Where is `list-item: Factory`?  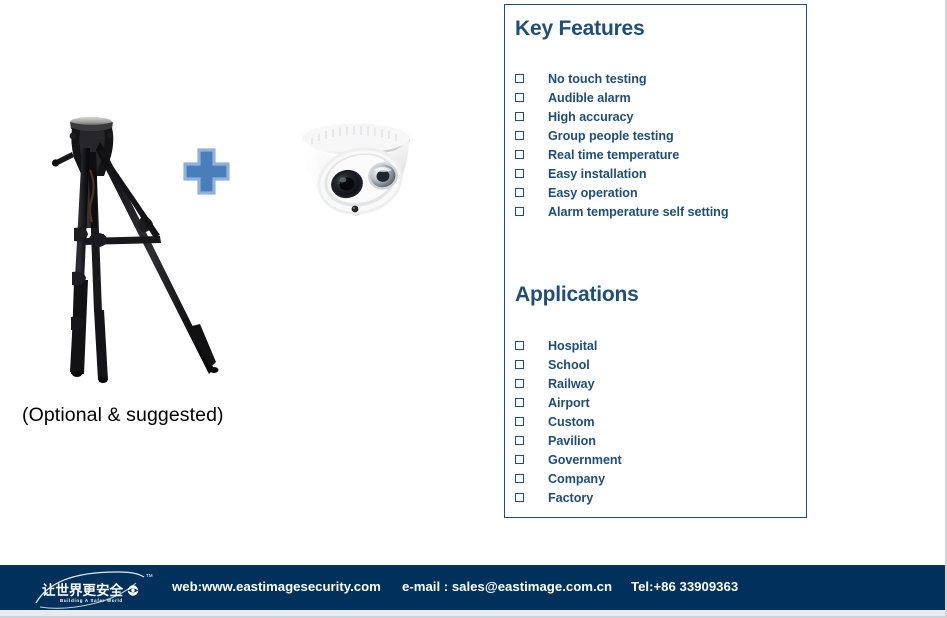 list-item: Factory is located at coordinates (568, 497).